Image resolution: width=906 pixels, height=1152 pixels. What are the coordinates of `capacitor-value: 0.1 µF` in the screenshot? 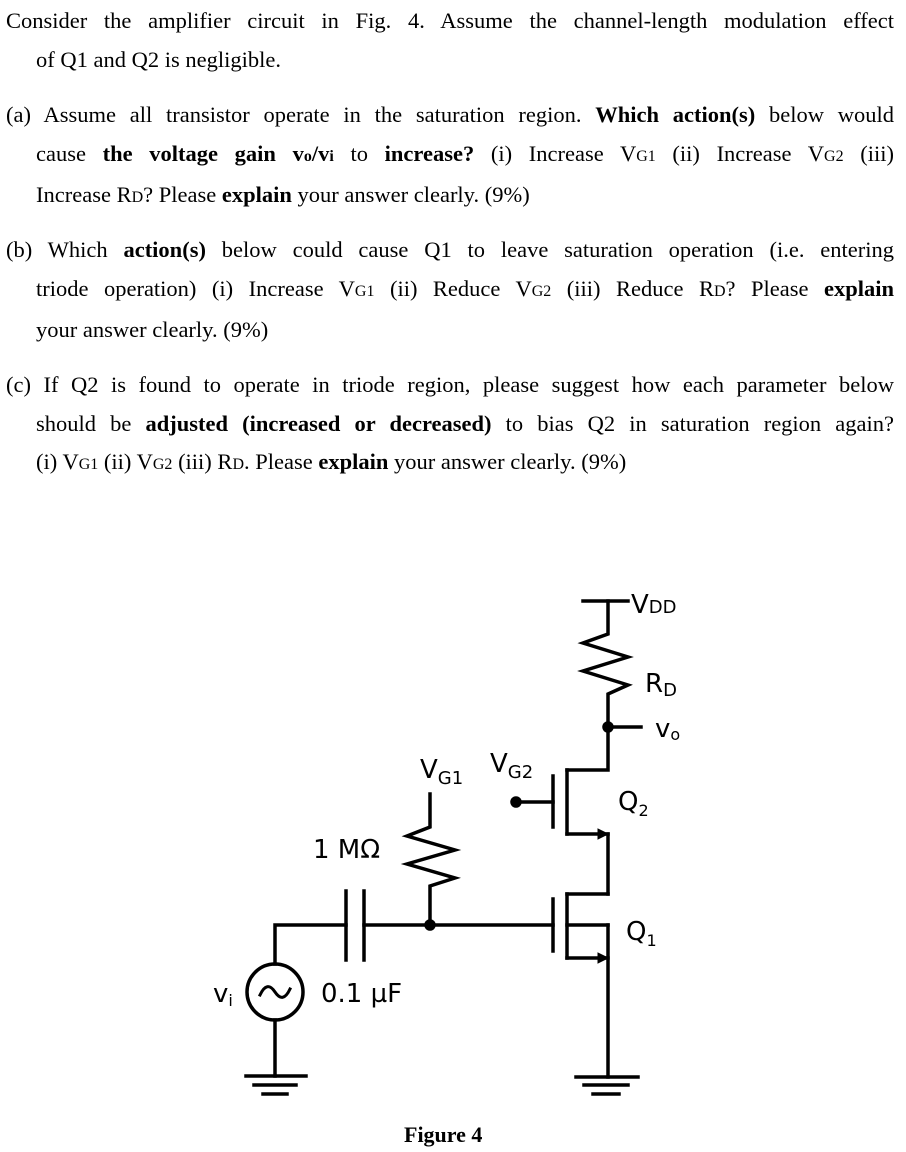 It's located at (361, 994).